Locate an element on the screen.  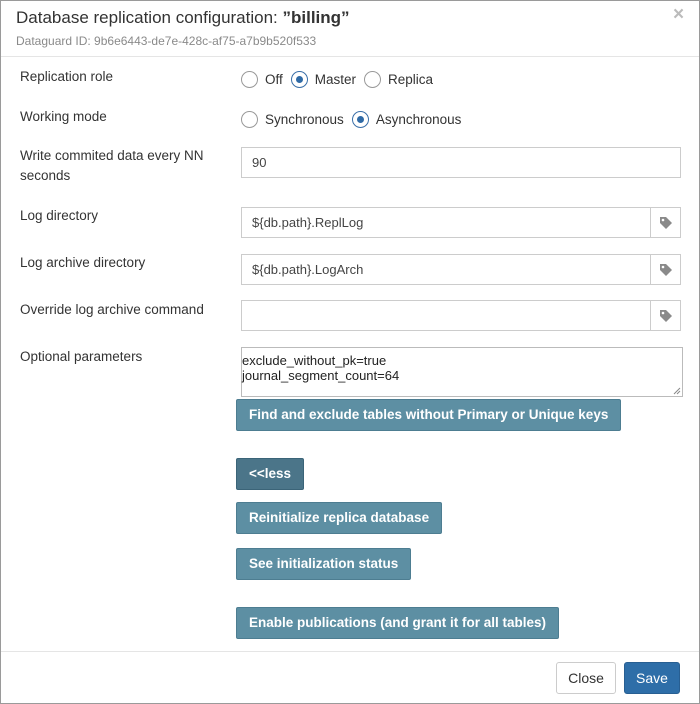
override-command-input is located at coordinates (461, 315).